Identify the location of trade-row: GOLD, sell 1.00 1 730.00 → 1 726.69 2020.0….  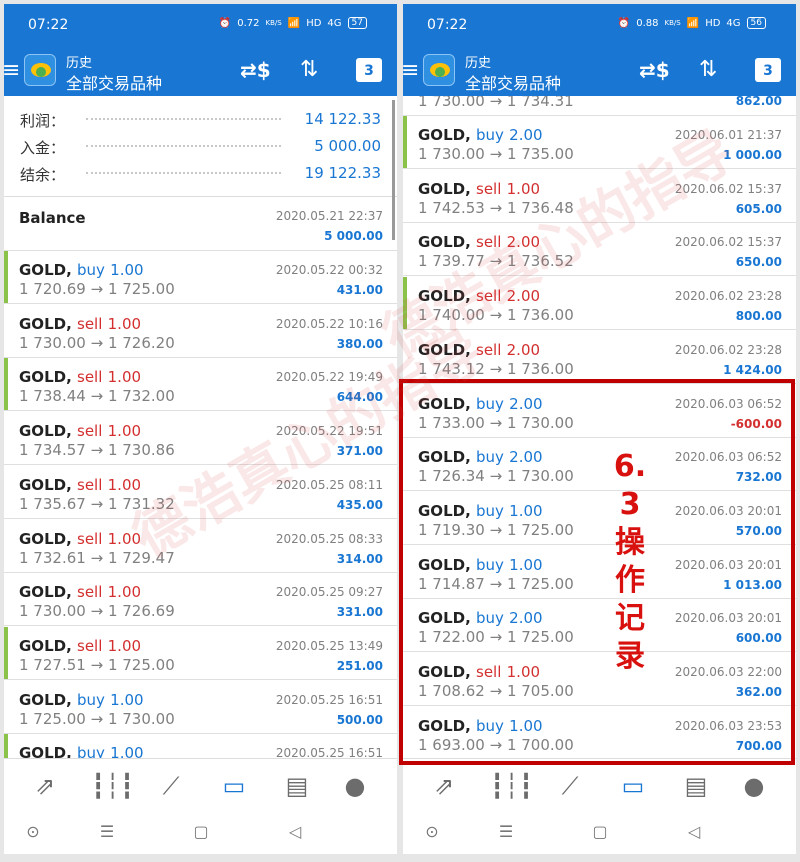
(200, 600).